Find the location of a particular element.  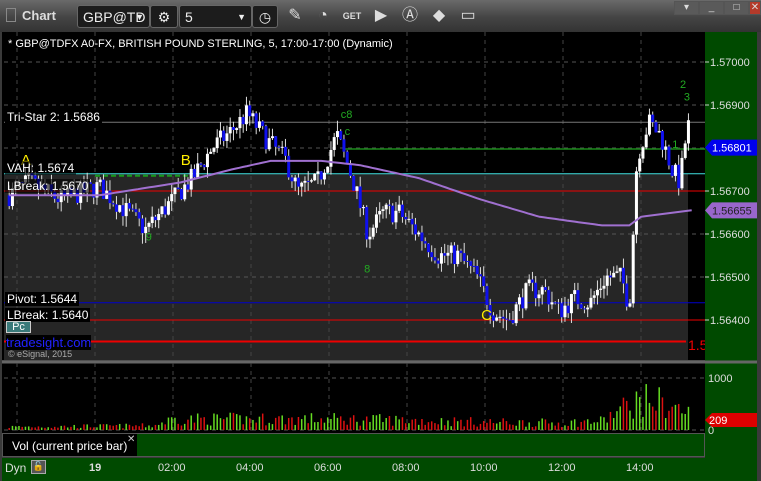

settings-button: ⚙ is located at coordinates (164, 16).